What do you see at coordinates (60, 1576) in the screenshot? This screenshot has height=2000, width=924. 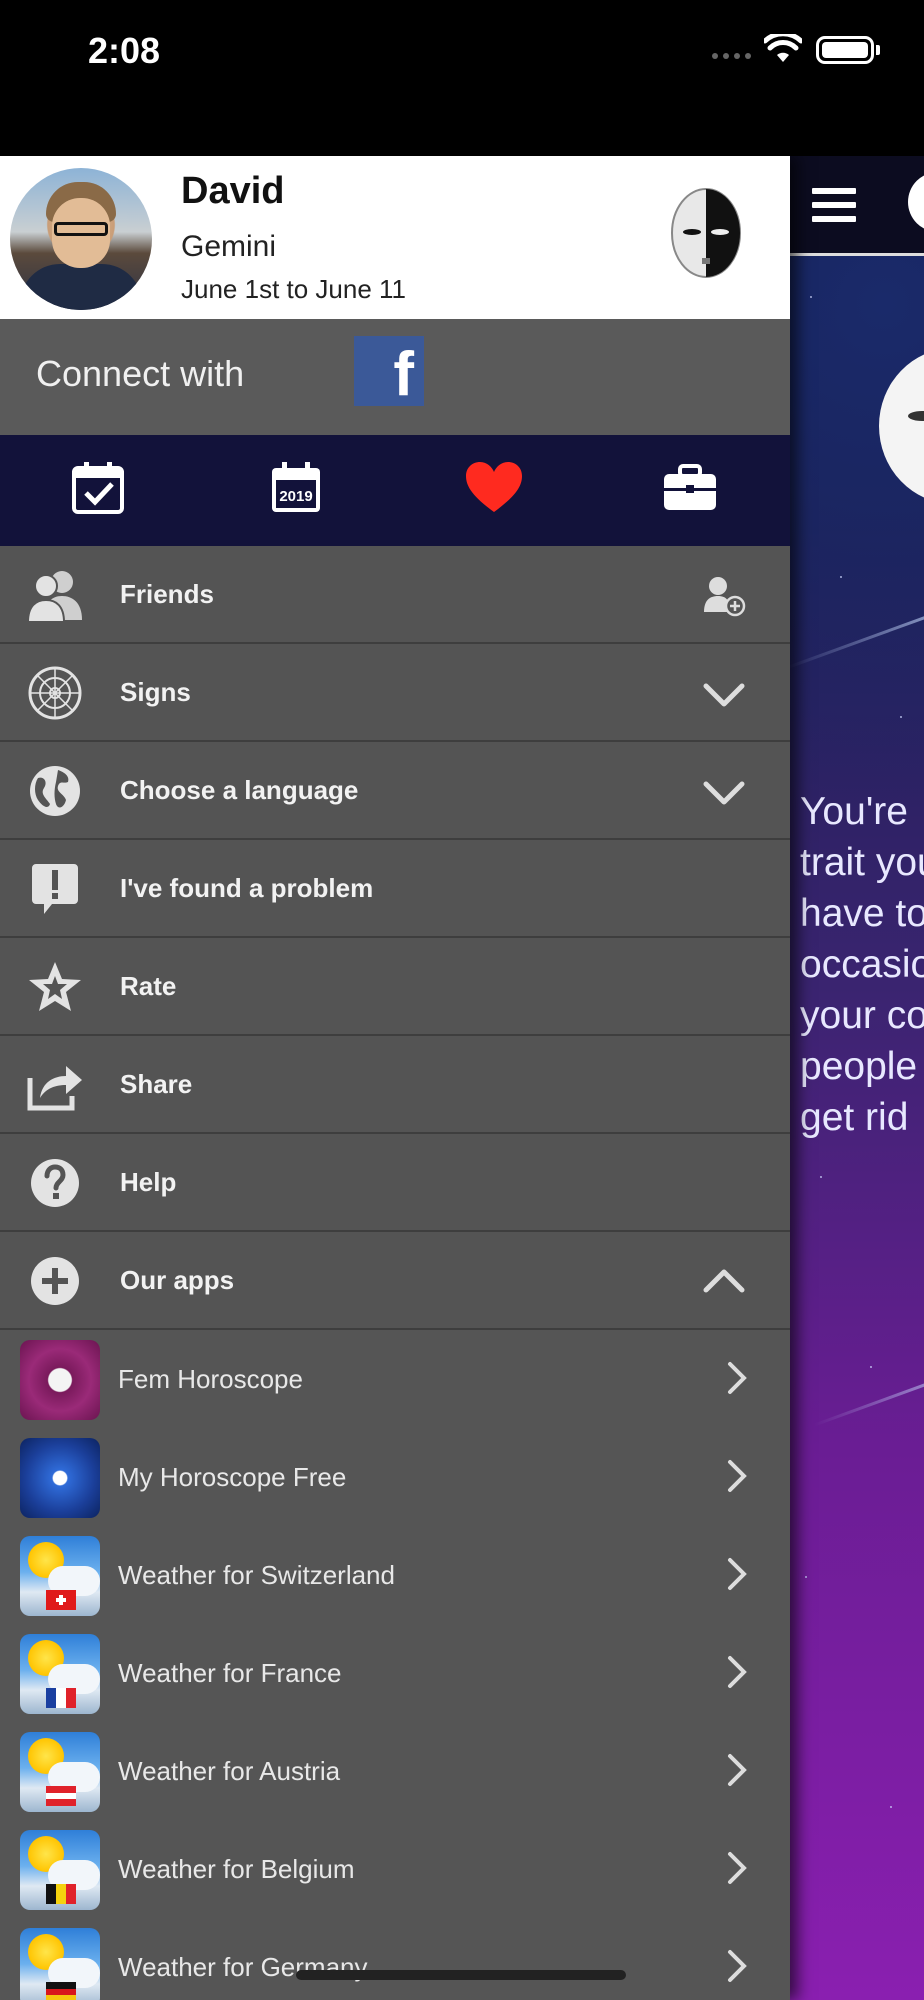 I see `weather-switzerland-app-icon` at bounding box center [60, 1576].